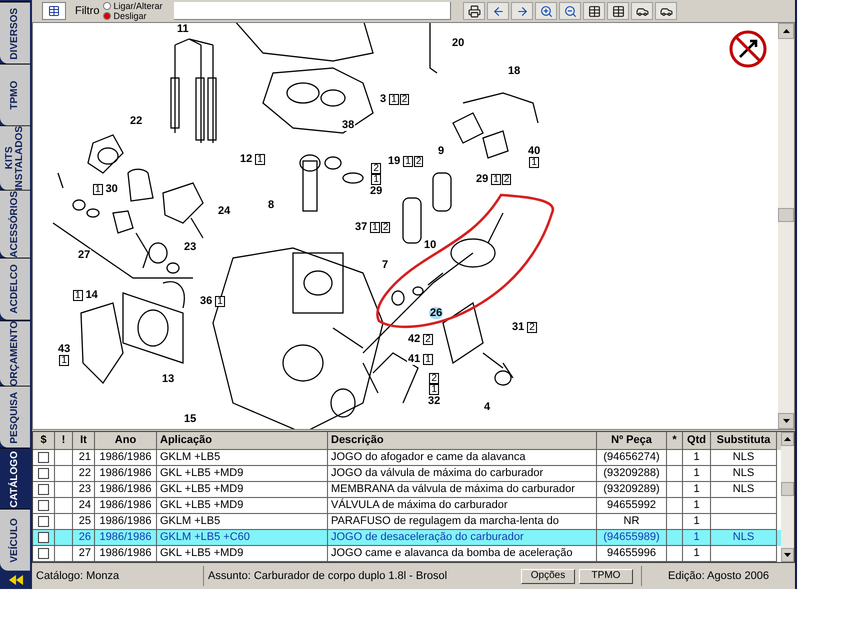 The image size is (858, 644). Describe the element at coordinates (190, 247) in the screenshot. I see `callout-number: 23` at that location.